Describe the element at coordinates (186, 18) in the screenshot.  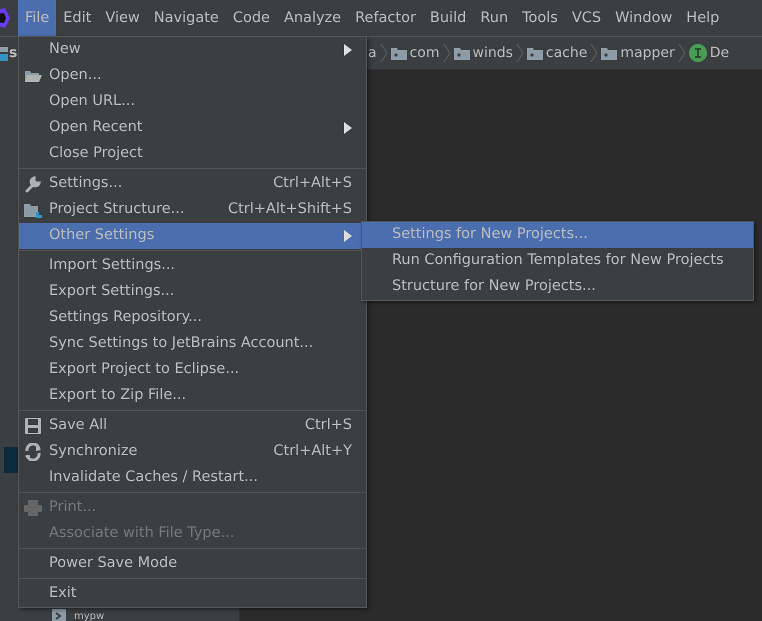
I see `menu-item: Navigate` at that location.